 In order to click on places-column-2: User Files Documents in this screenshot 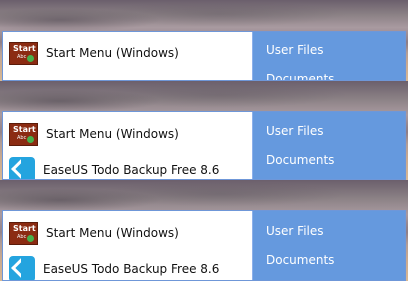, I will do `click(328, 145)`.